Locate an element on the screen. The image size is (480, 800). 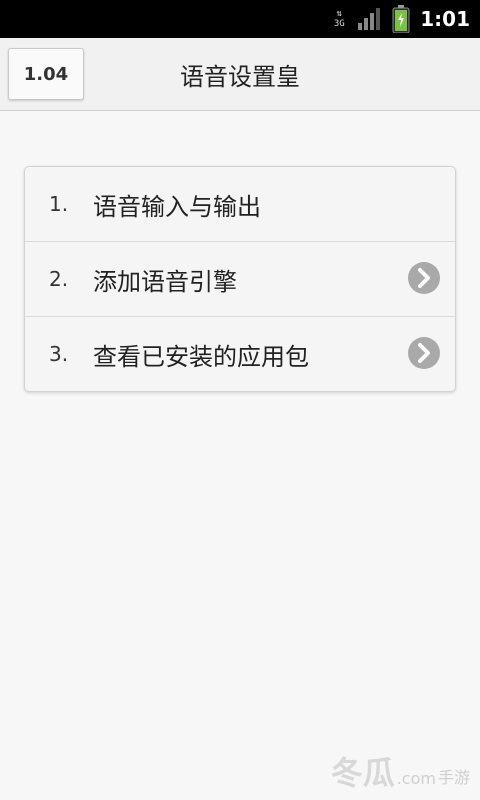
watermark-logo: 冬瓜 .com 手游 is located at coordinates (400, 771).